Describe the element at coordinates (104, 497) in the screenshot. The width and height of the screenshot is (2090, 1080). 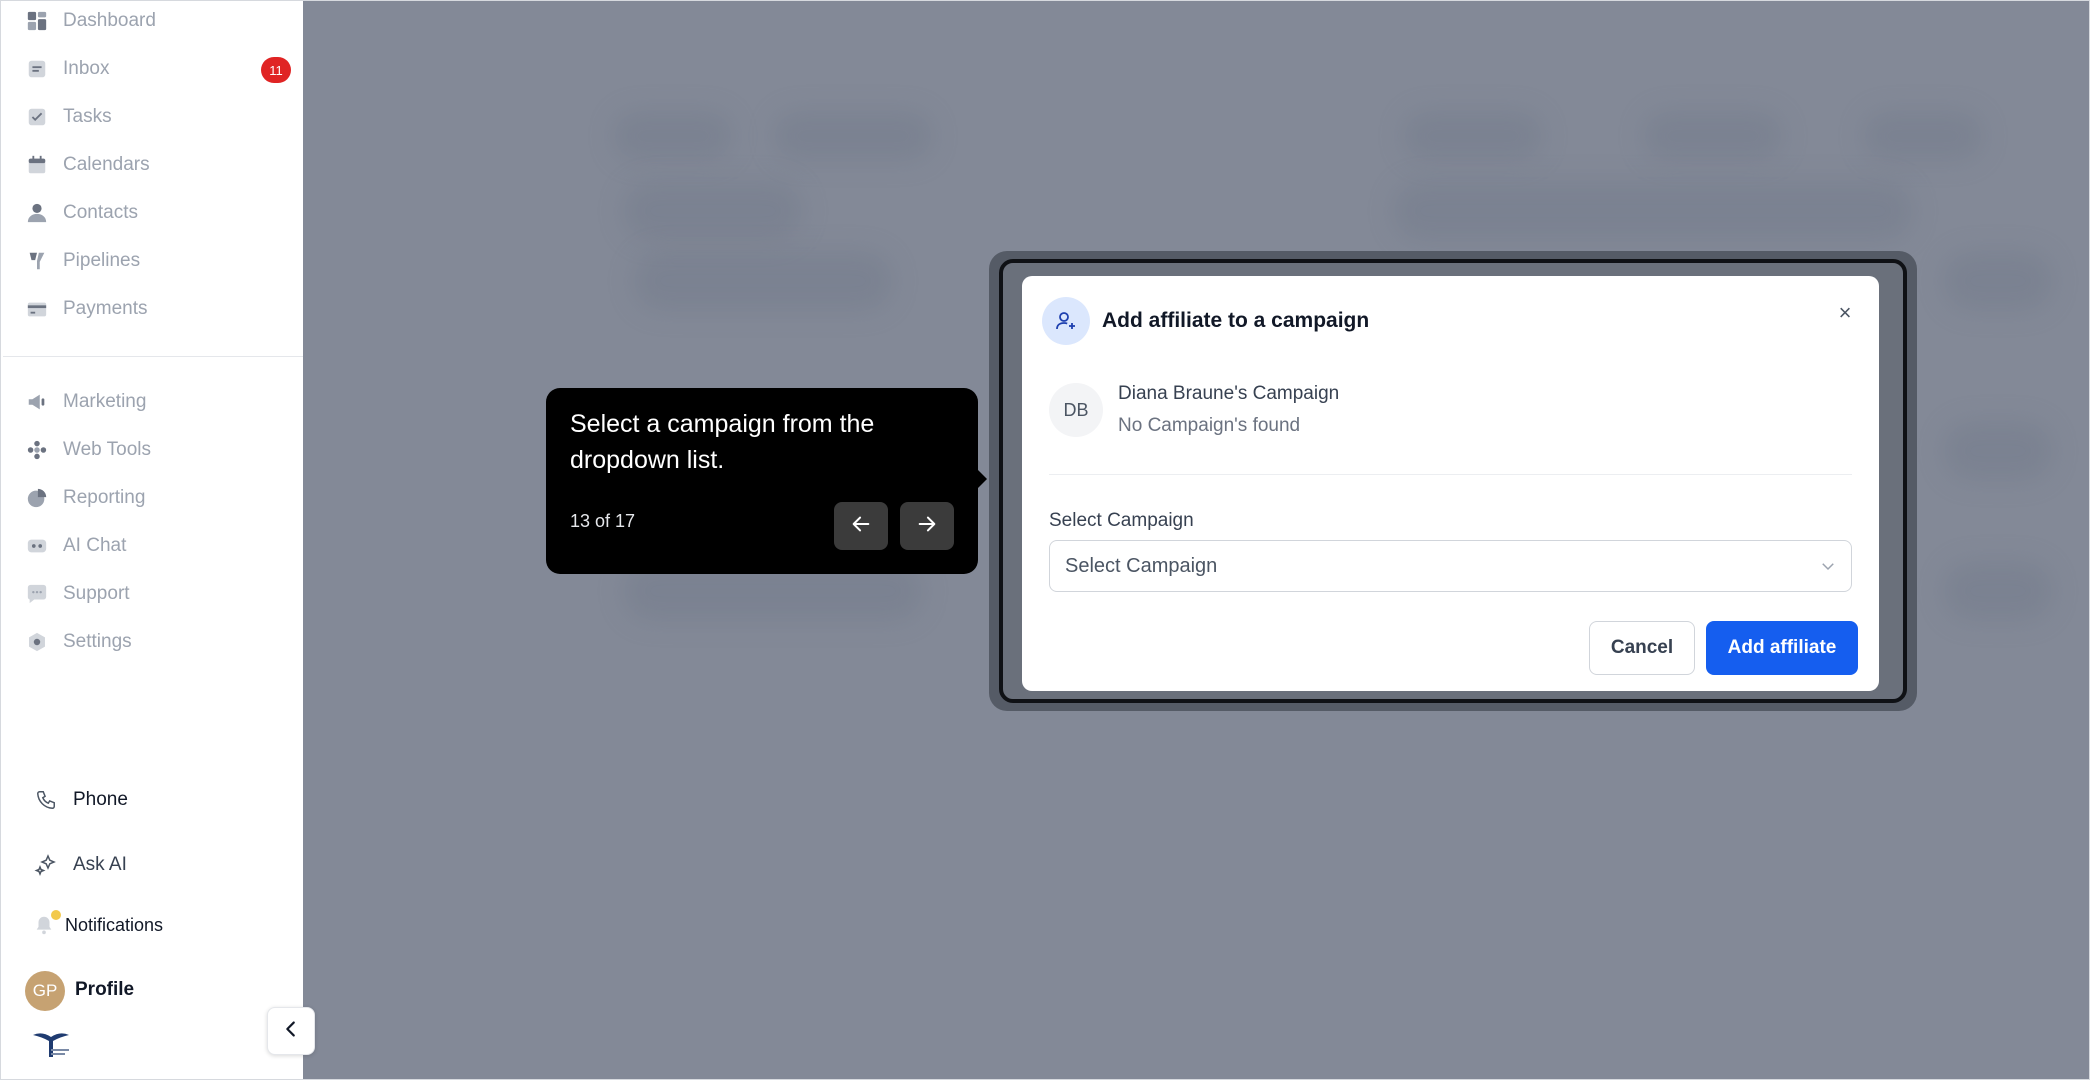
I see `sidebar-item-label: Reporting` at that location.